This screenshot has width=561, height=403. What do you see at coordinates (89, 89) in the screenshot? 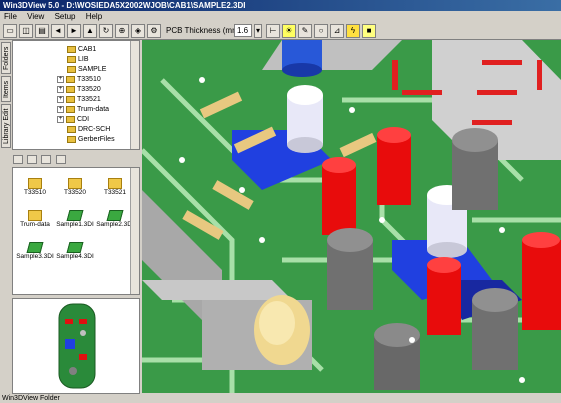
I see `tree-item-label: T33520` at bounding box center [89, 89].